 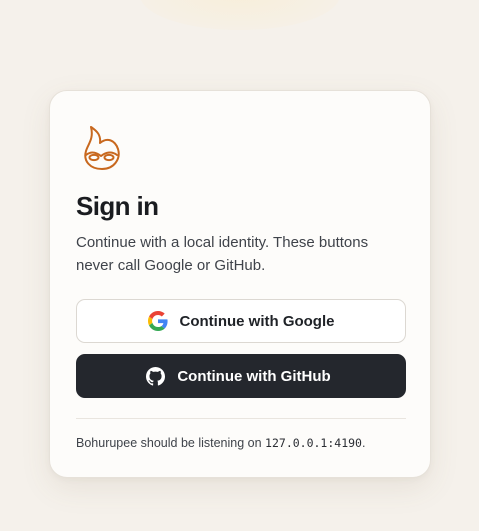 I want to click on github-button-label: Continue with GitHub, so click(x=254, y=376).